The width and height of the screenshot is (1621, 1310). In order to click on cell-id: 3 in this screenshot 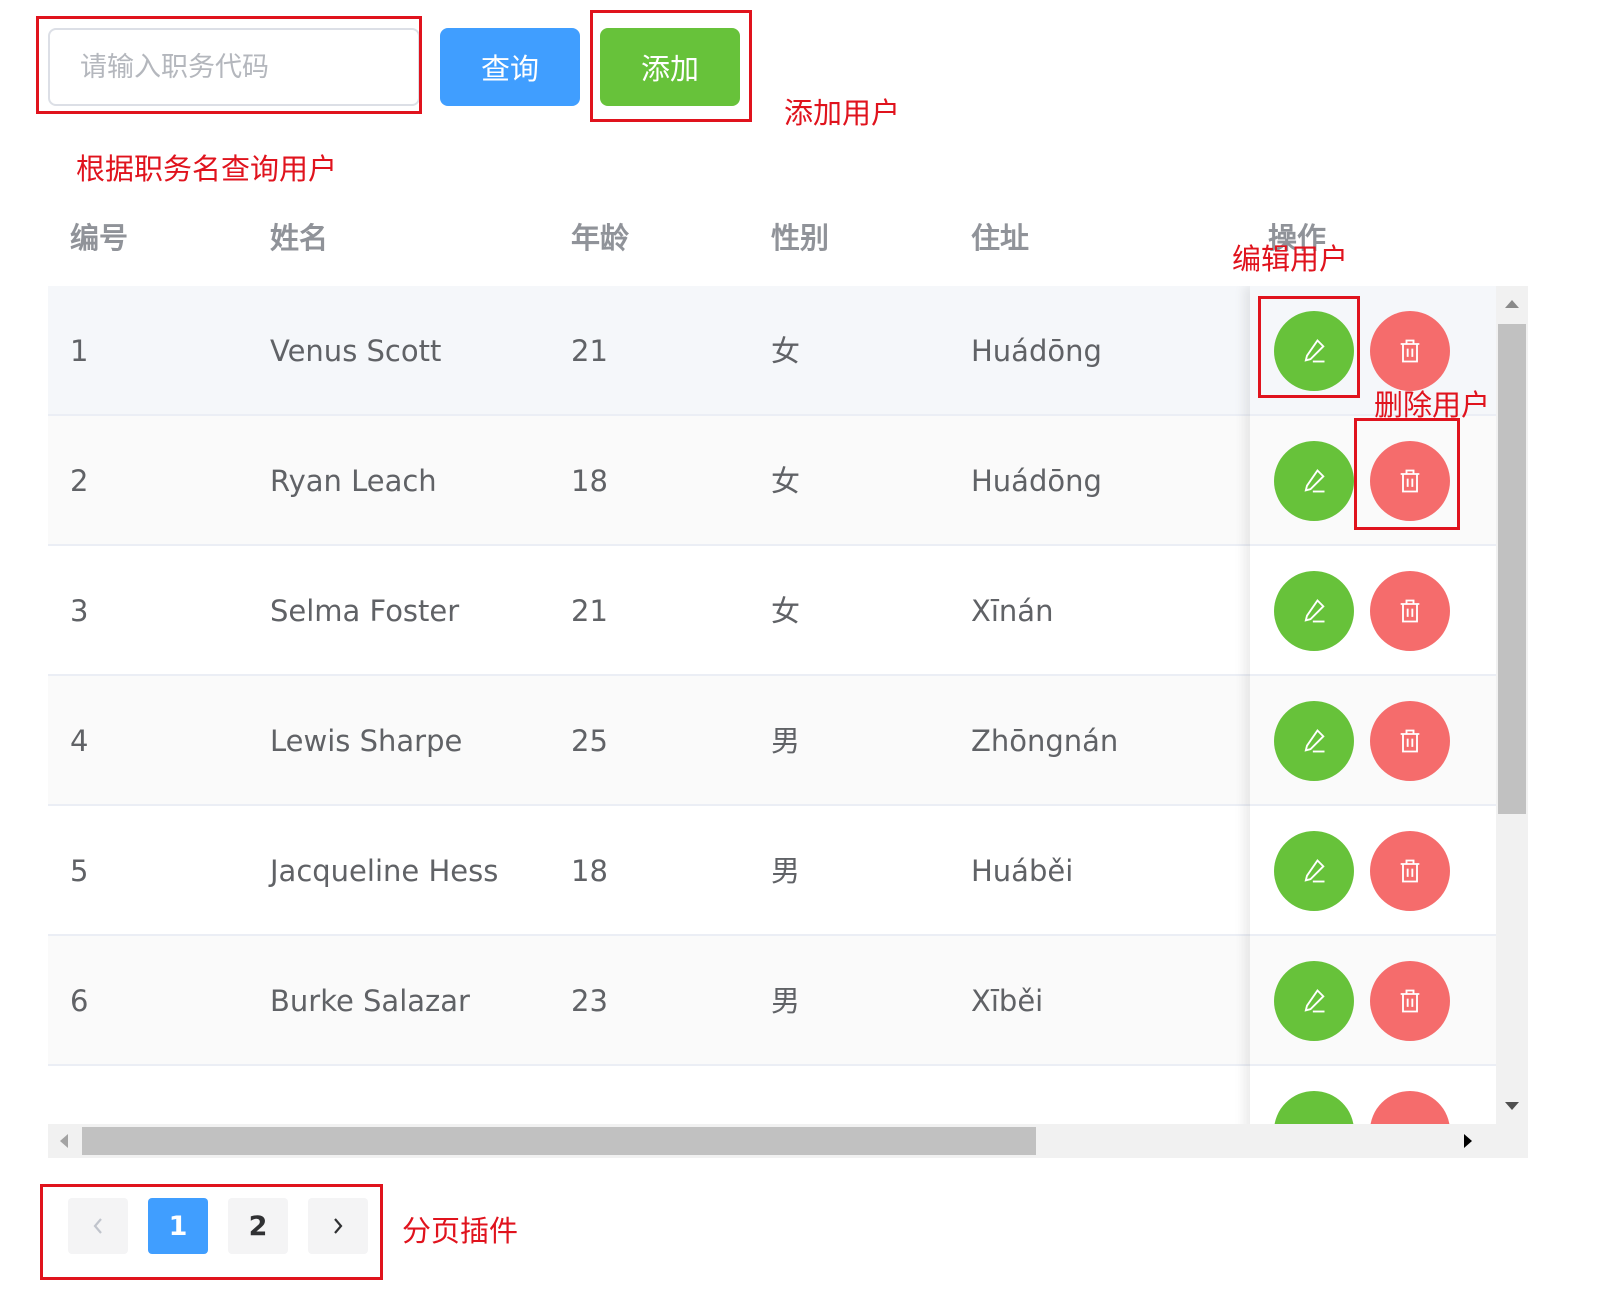, I will do `click(79, 611)`.